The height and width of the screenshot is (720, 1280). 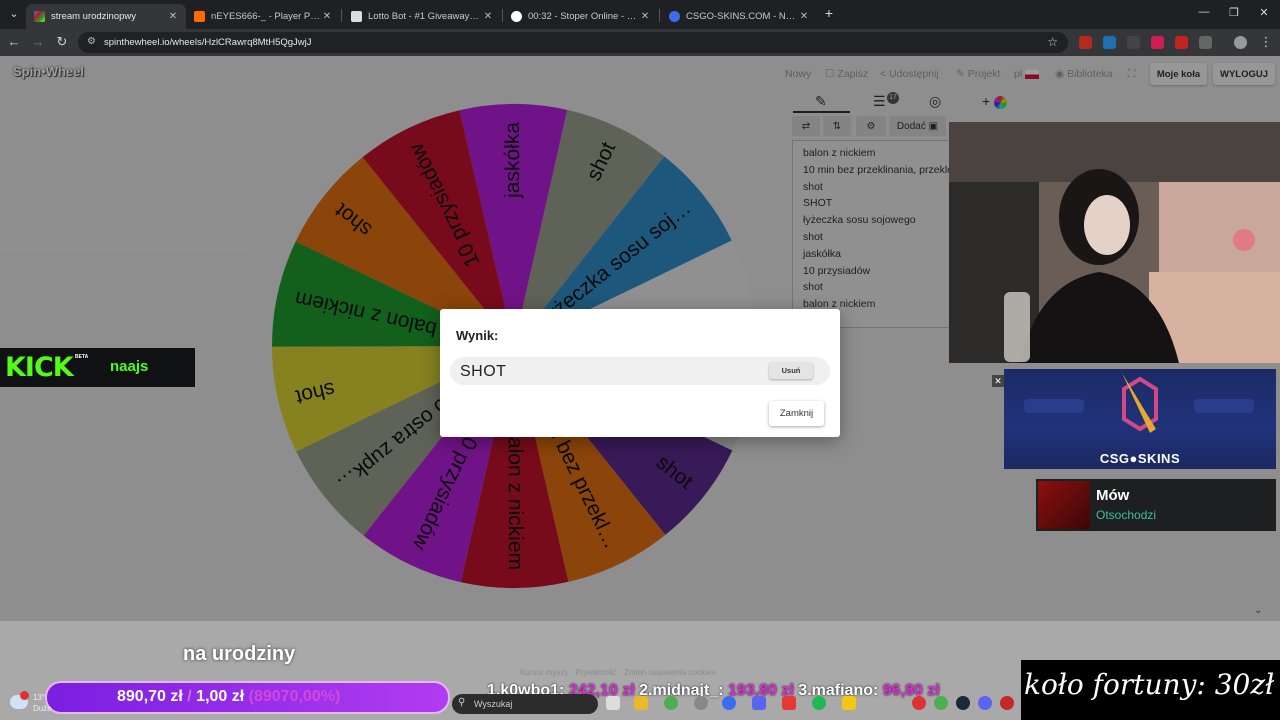 What do you see at coordinates (97, 367) in the screenshot?
I see `kick-overlay: KICK BETA naajs` at bounding box center [97, 367].